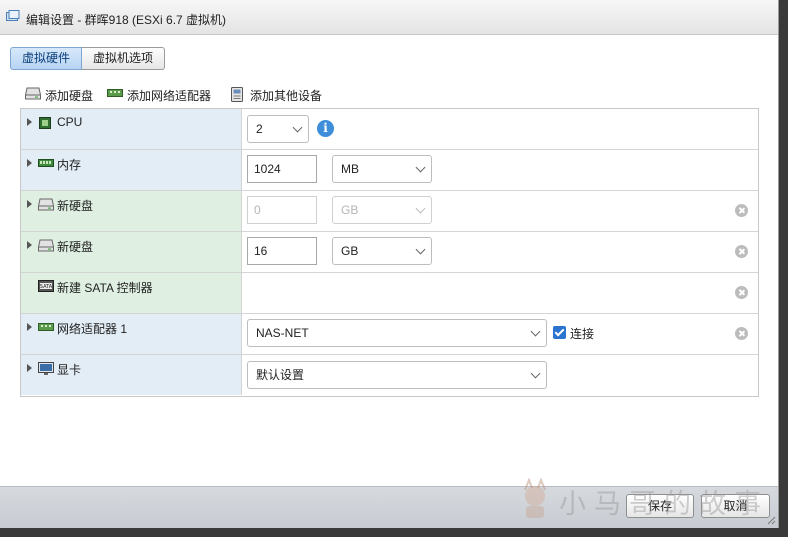 The width and height of the screenshot is (788, 537). What do you see at coordinates (46, 368) in the screenshot?
I see `monitor-icon` at bounding box center [46, 368].